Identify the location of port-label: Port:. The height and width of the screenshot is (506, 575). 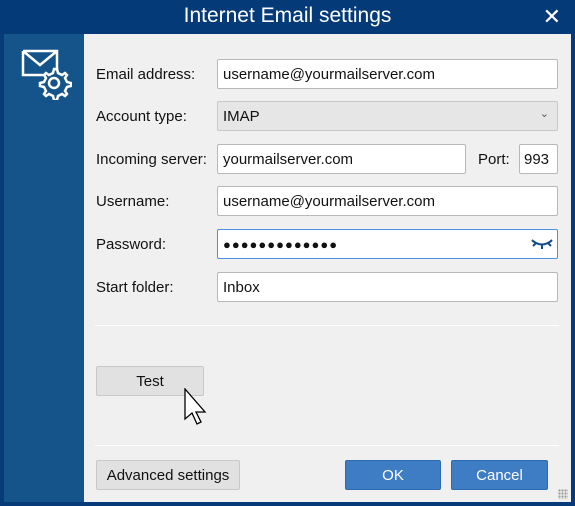
(494, 159).